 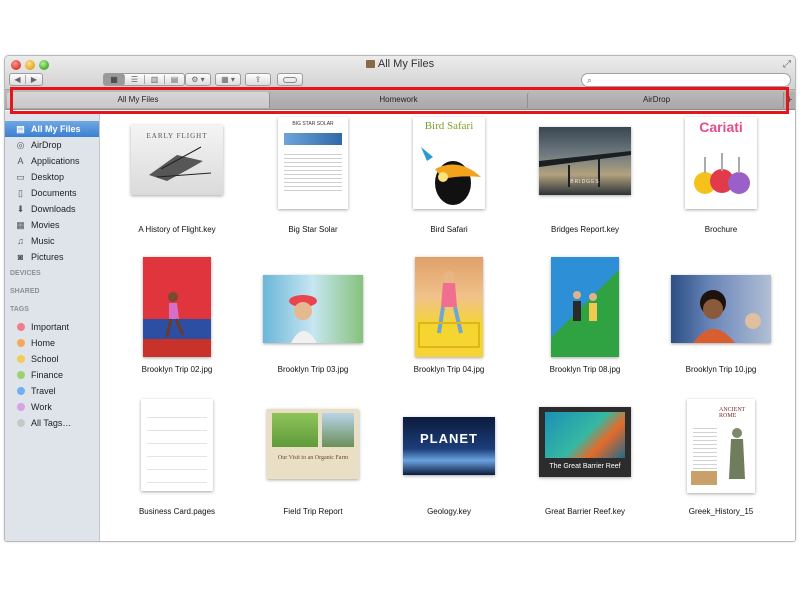 I want to click on file-item: EARLY FLIGHT A History of Flight.key, so click(x=177, y=184).